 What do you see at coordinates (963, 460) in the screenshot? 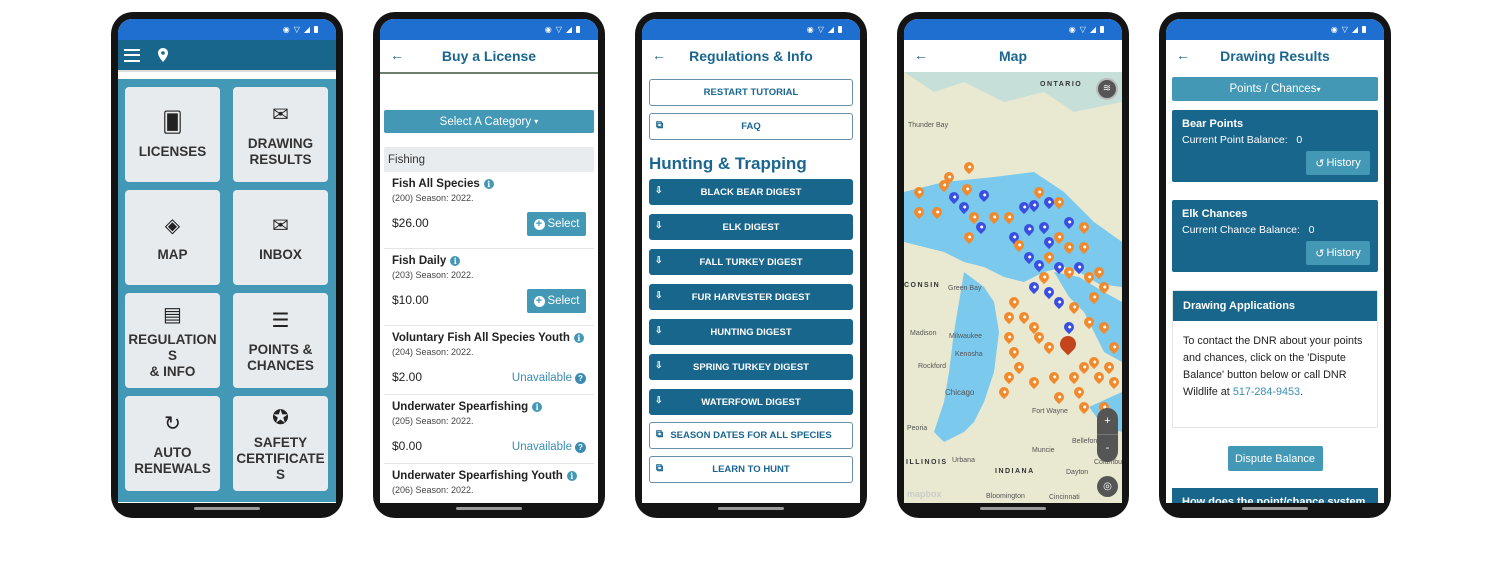
I see `map-label: Urbana` at bounding box center [963, 460].